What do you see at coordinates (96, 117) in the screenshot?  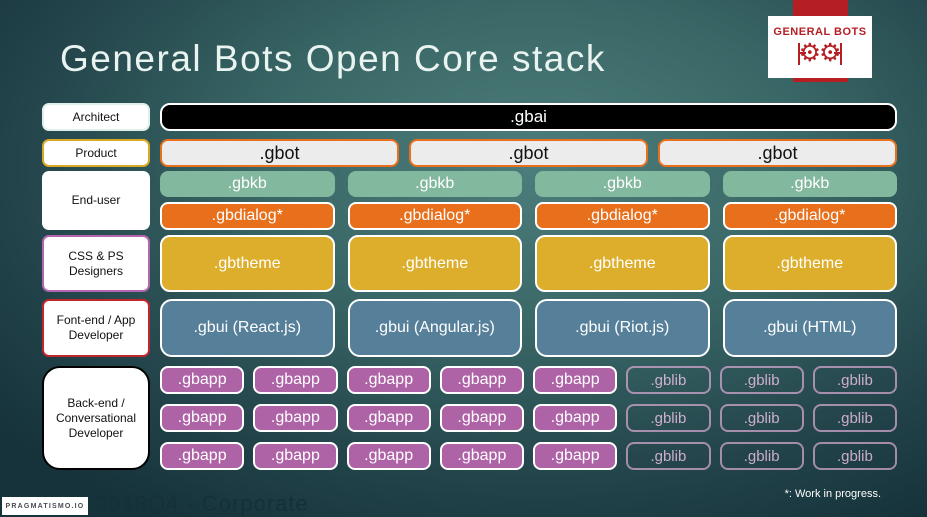 I see `row-label-architect: Architect` at bounding box center [96, 117].